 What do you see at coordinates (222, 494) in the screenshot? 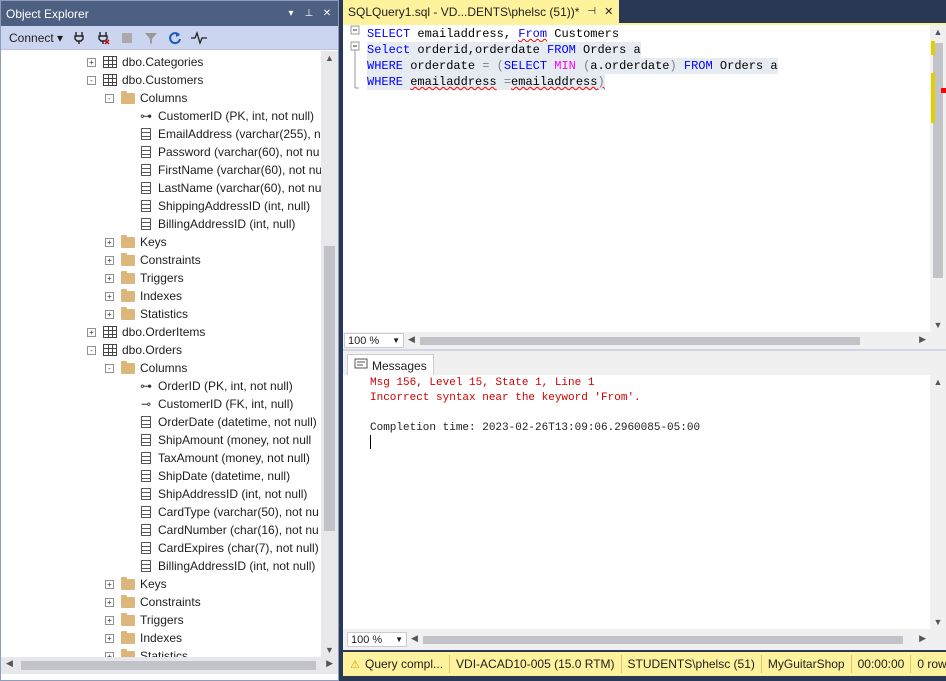
I see `tree-node: ShipAddressID (int, not null)` at bounding box center [222, 494].